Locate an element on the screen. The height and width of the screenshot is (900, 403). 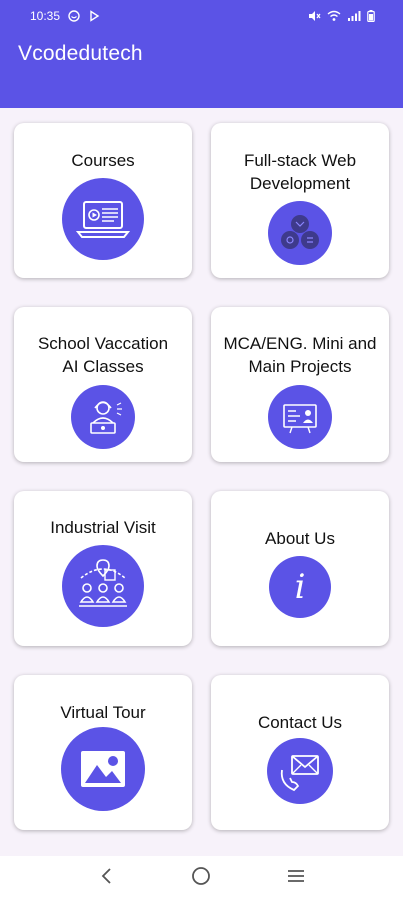
card-school-ai: School Vaccation AI Classes is located at coordinates (103, 384).